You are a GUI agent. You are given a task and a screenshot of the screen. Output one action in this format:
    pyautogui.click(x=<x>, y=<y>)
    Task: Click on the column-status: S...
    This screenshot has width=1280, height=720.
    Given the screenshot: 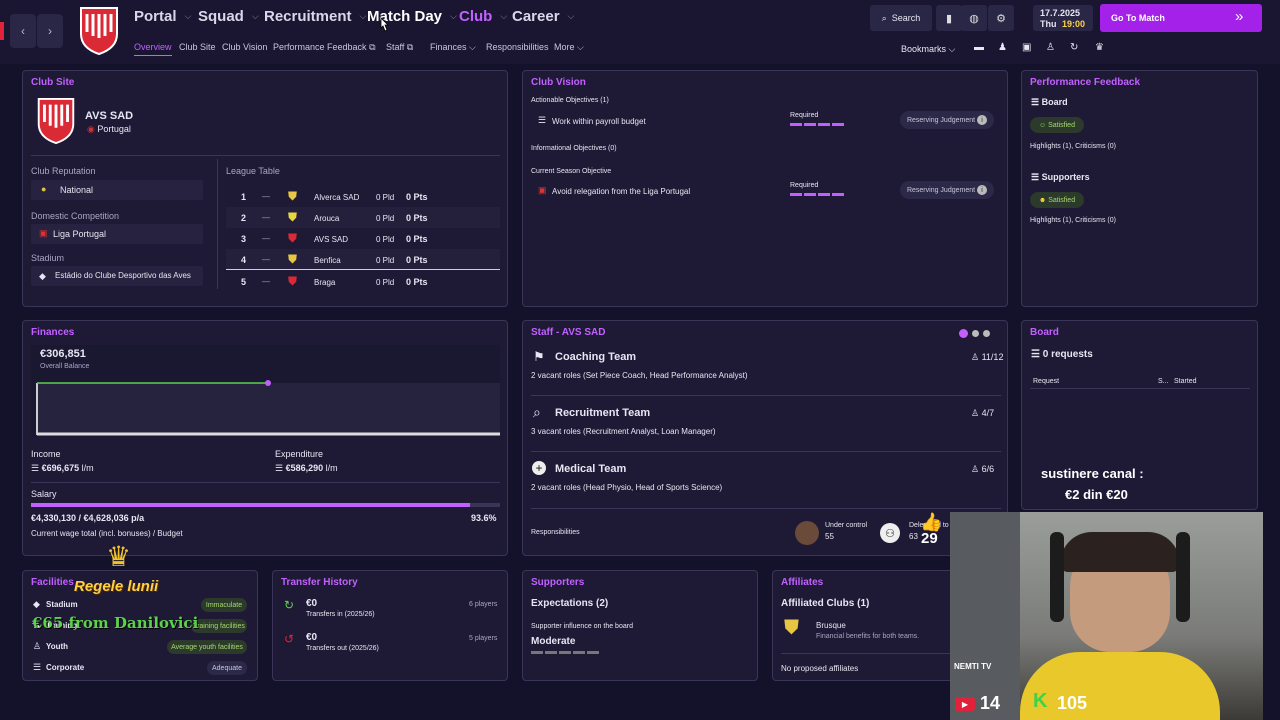 What is the action you would take?
    pyautogui.click(x=1163, y=381)
    